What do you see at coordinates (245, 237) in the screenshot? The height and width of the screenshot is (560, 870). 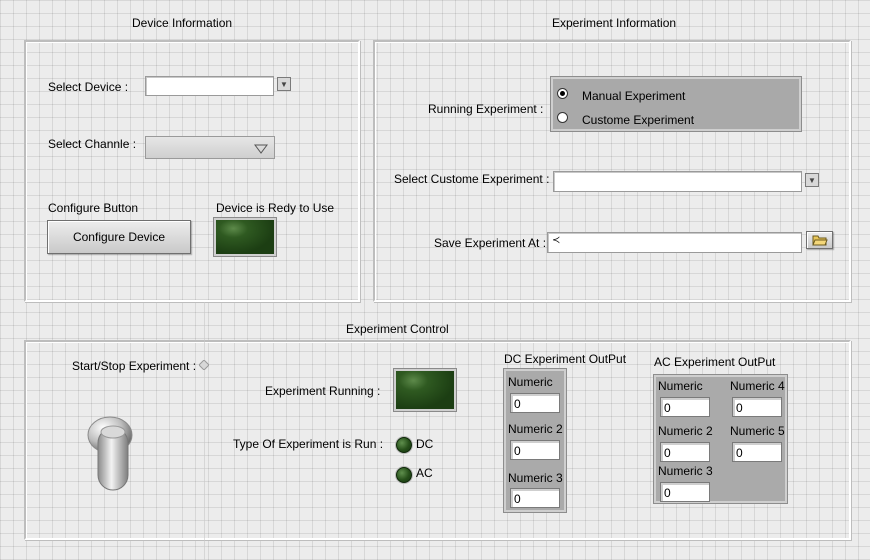 I see `device-ready-led` at bounding box center [245, 237].